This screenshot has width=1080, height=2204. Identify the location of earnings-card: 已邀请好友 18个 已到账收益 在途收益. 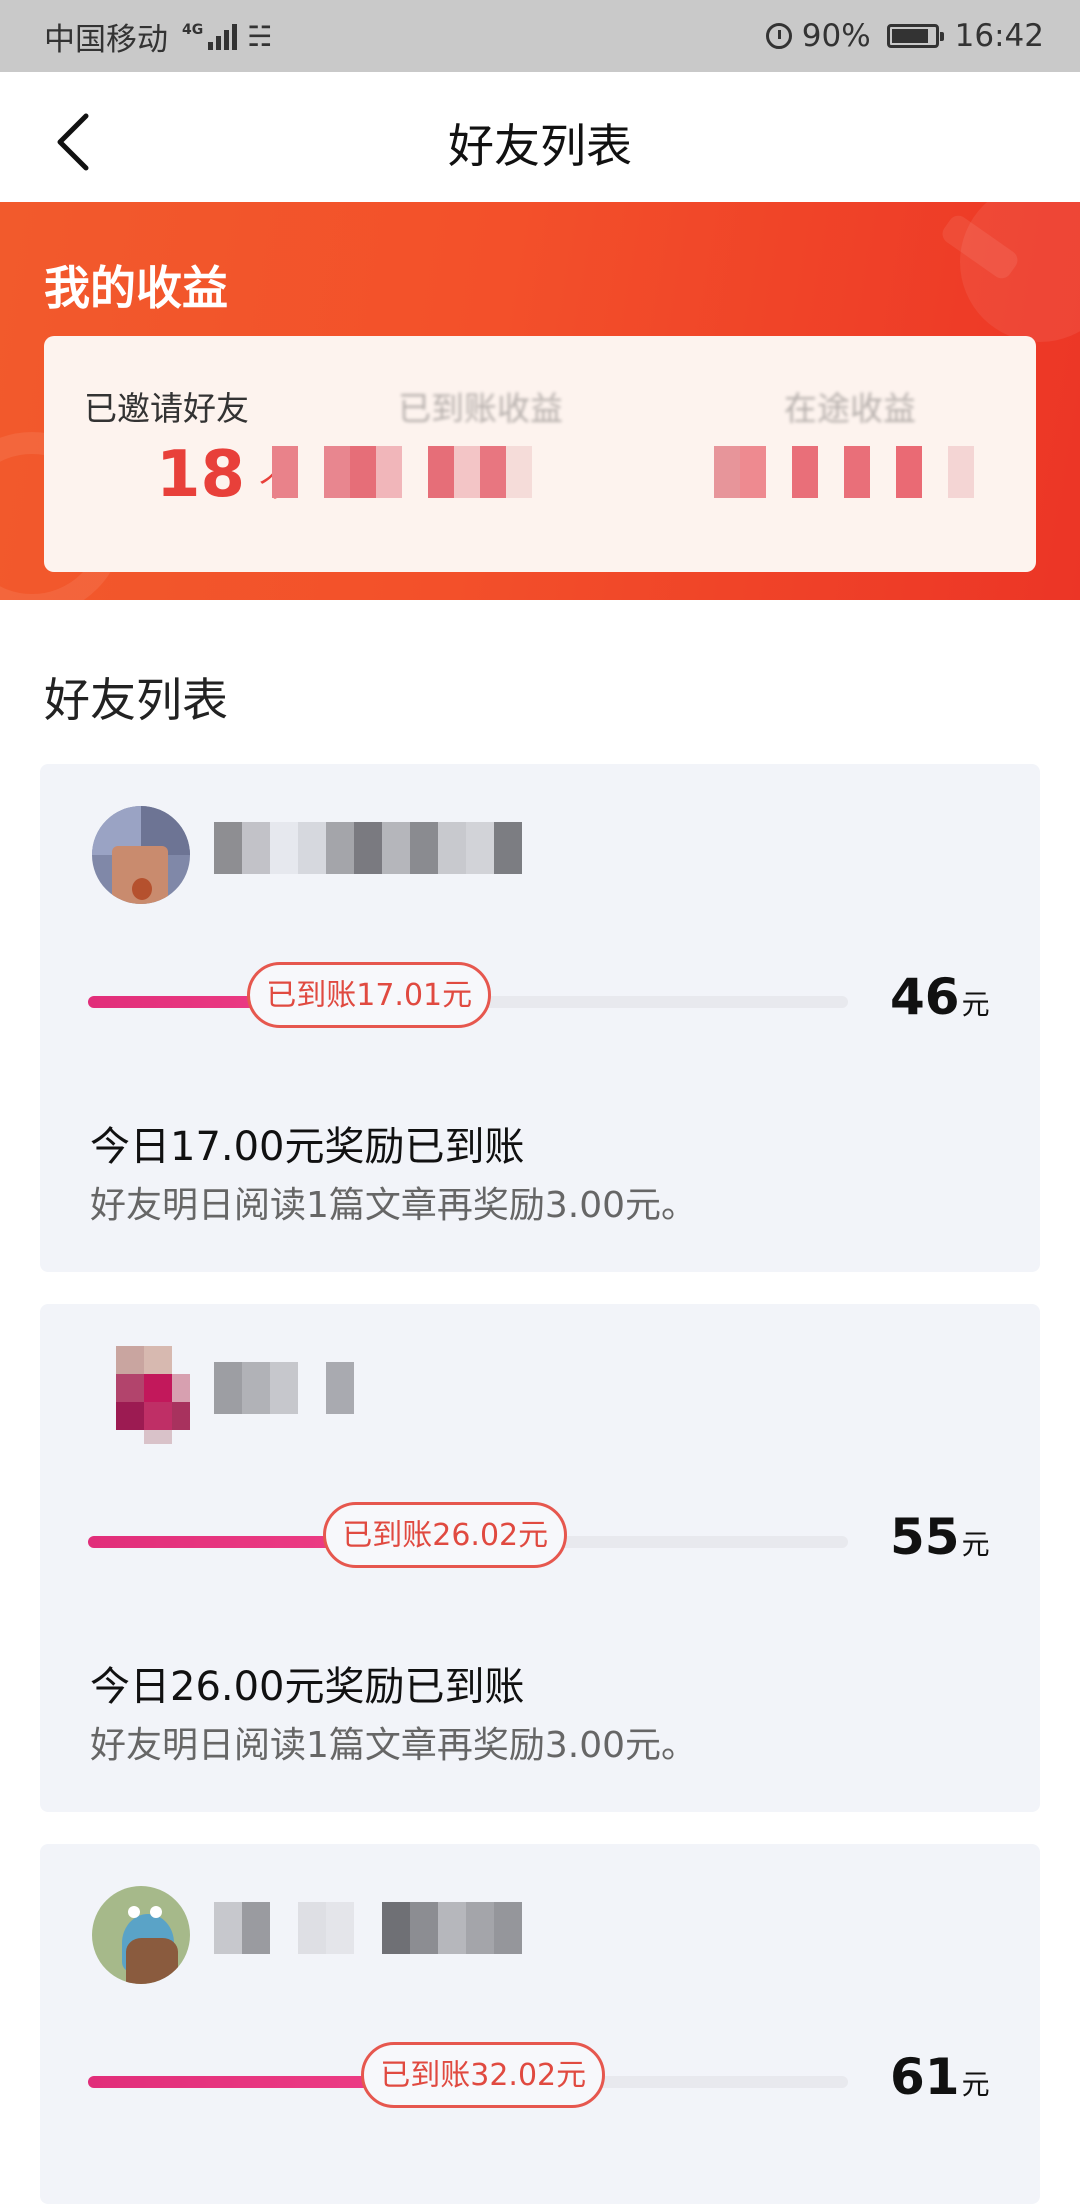
(540, 454).